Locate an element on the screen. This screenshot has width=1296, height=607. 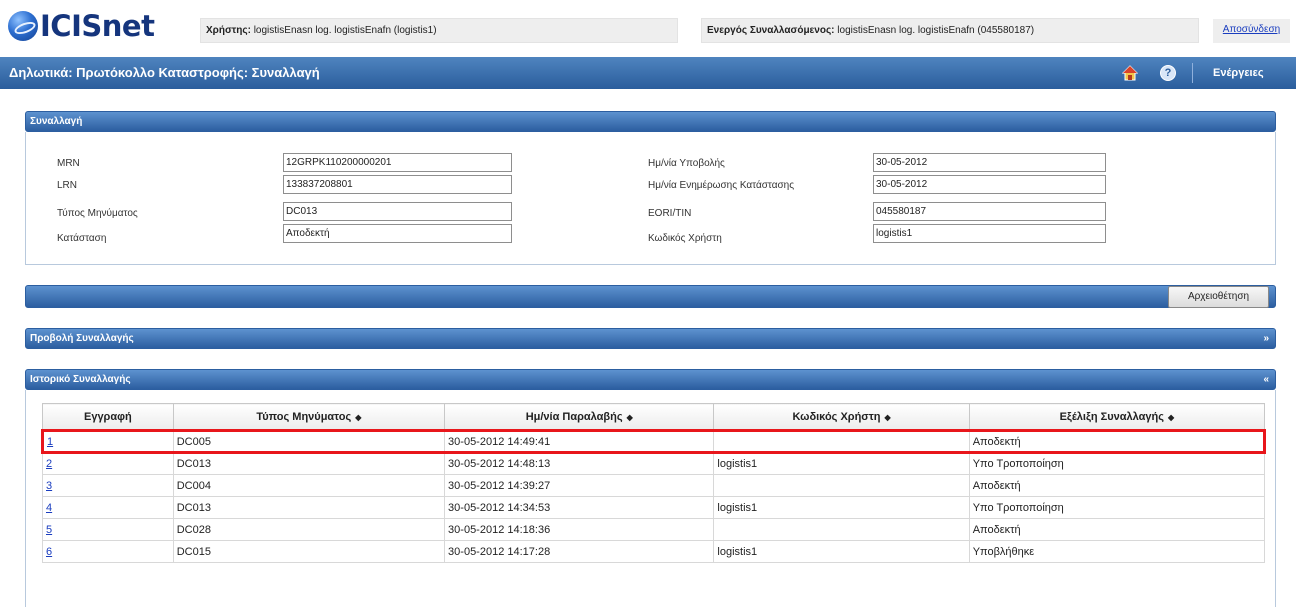
message-type-field: DC013 is located at coordinates (397, 211).